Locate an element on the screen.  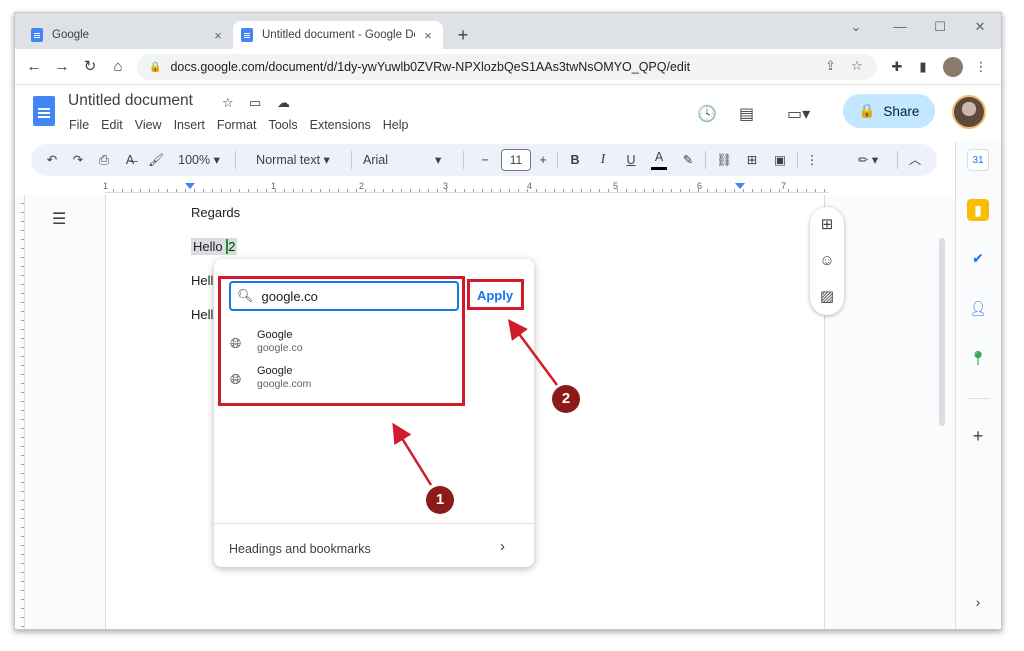
menu-tools: Tools is located at coordinates (282, 125).